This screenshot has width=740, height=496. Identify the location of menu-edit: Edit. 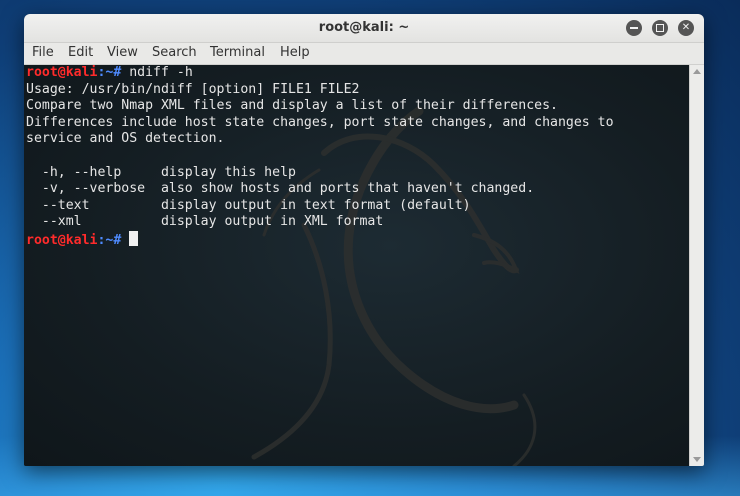
(80, 52).